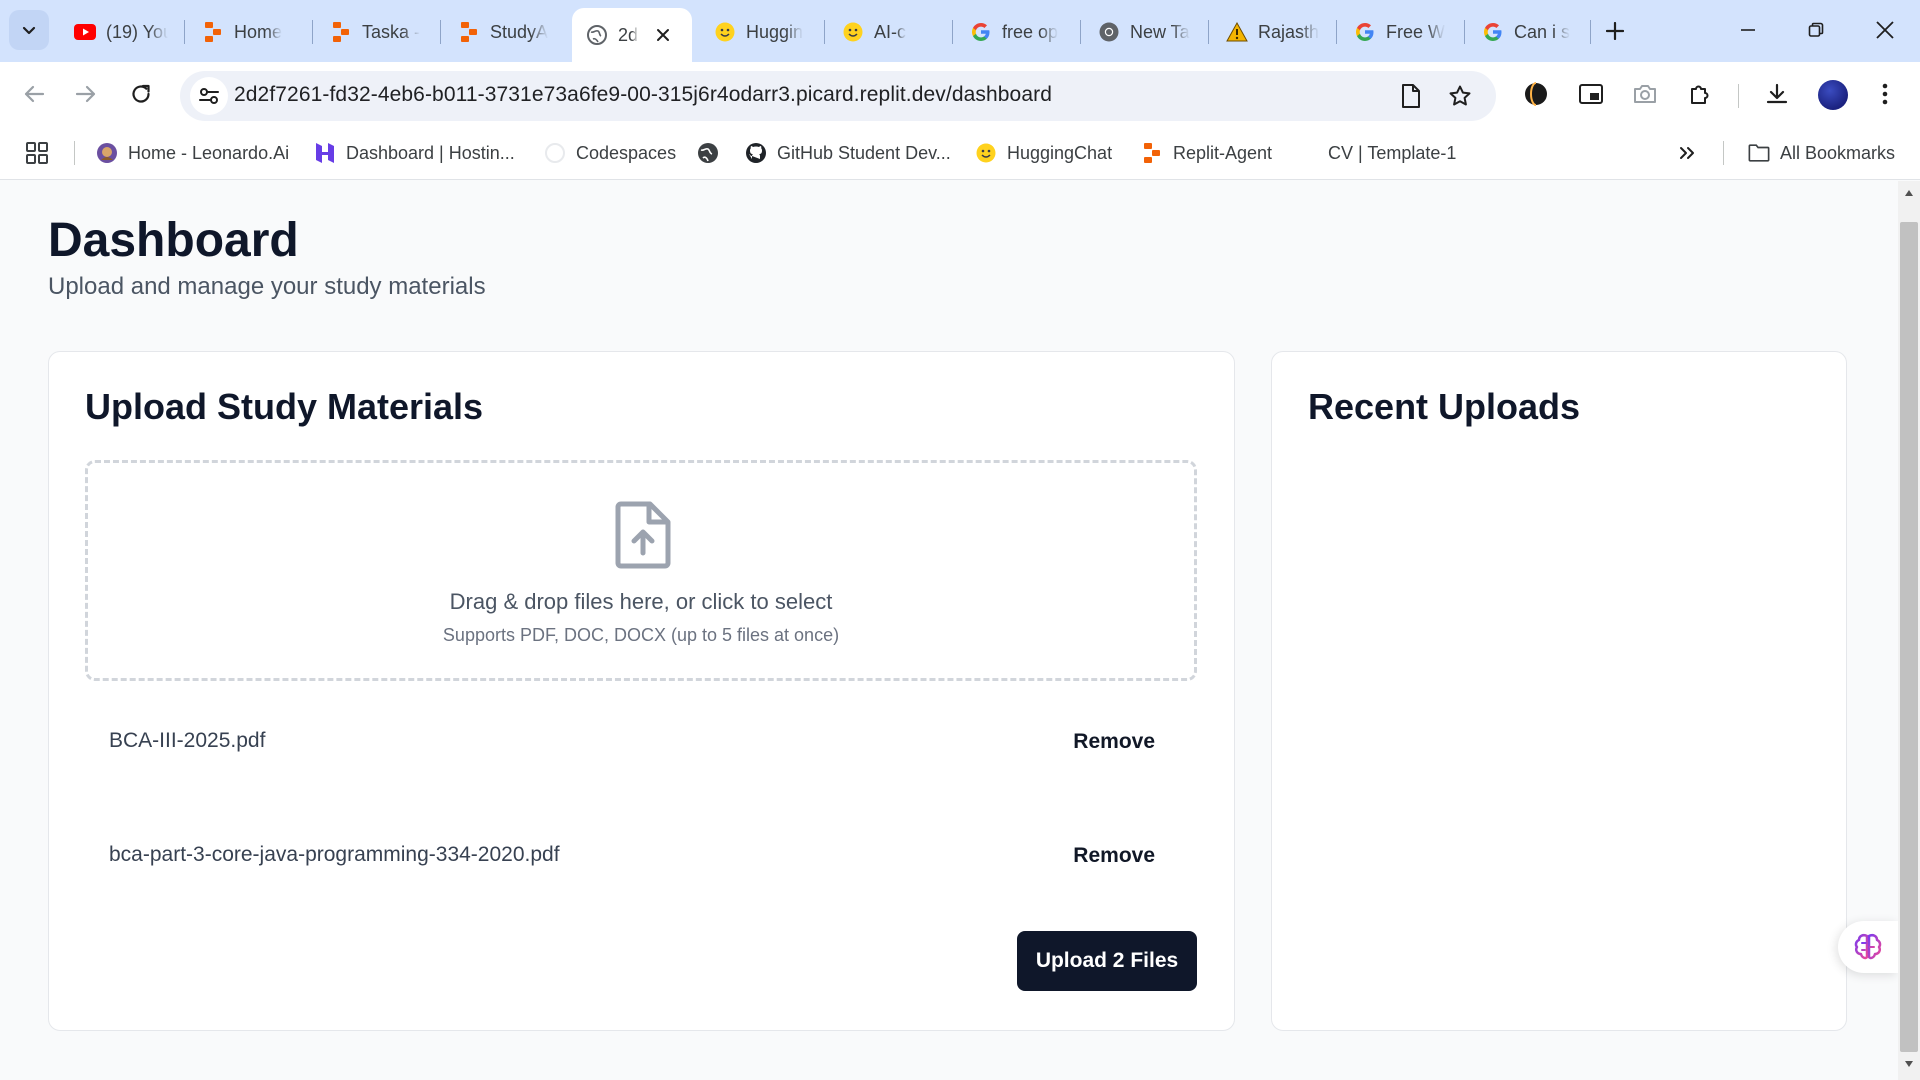 The image size is (1920, 1080). I want to click on tab-title: free op, so click(1030, 31).